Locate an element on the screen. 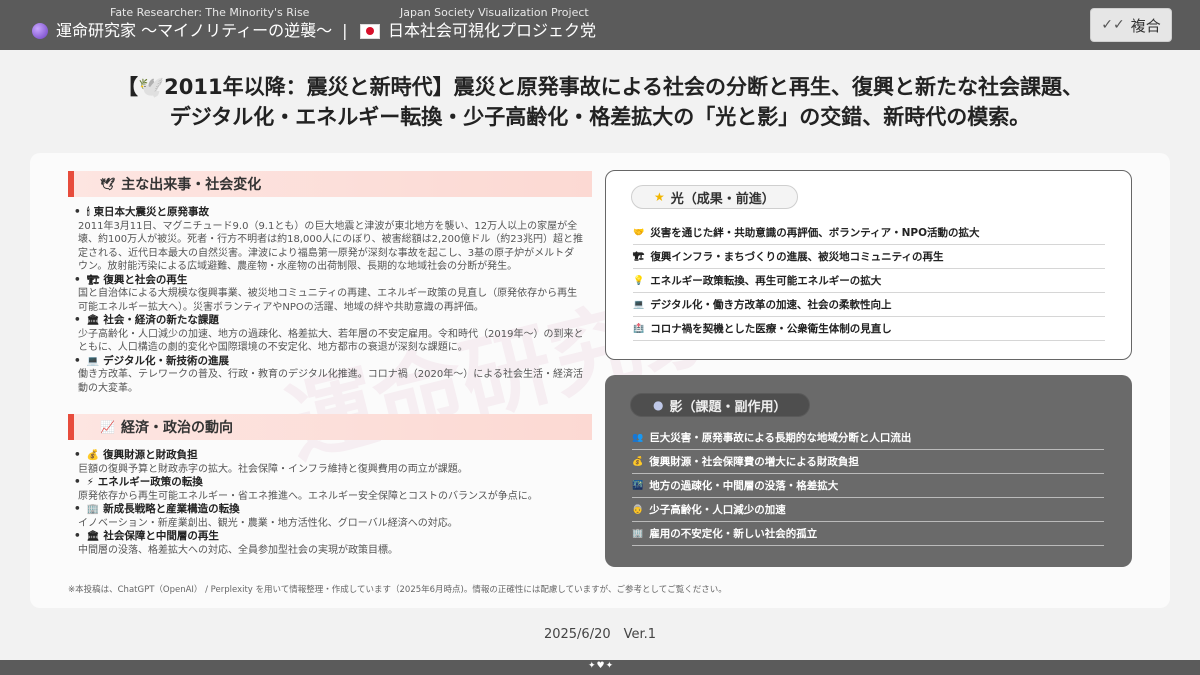 The width and height of the screenshot is (1200, 675). event-title-digital: 💻デジタル化・新技術の進展 is located at coordinates (329, 362).